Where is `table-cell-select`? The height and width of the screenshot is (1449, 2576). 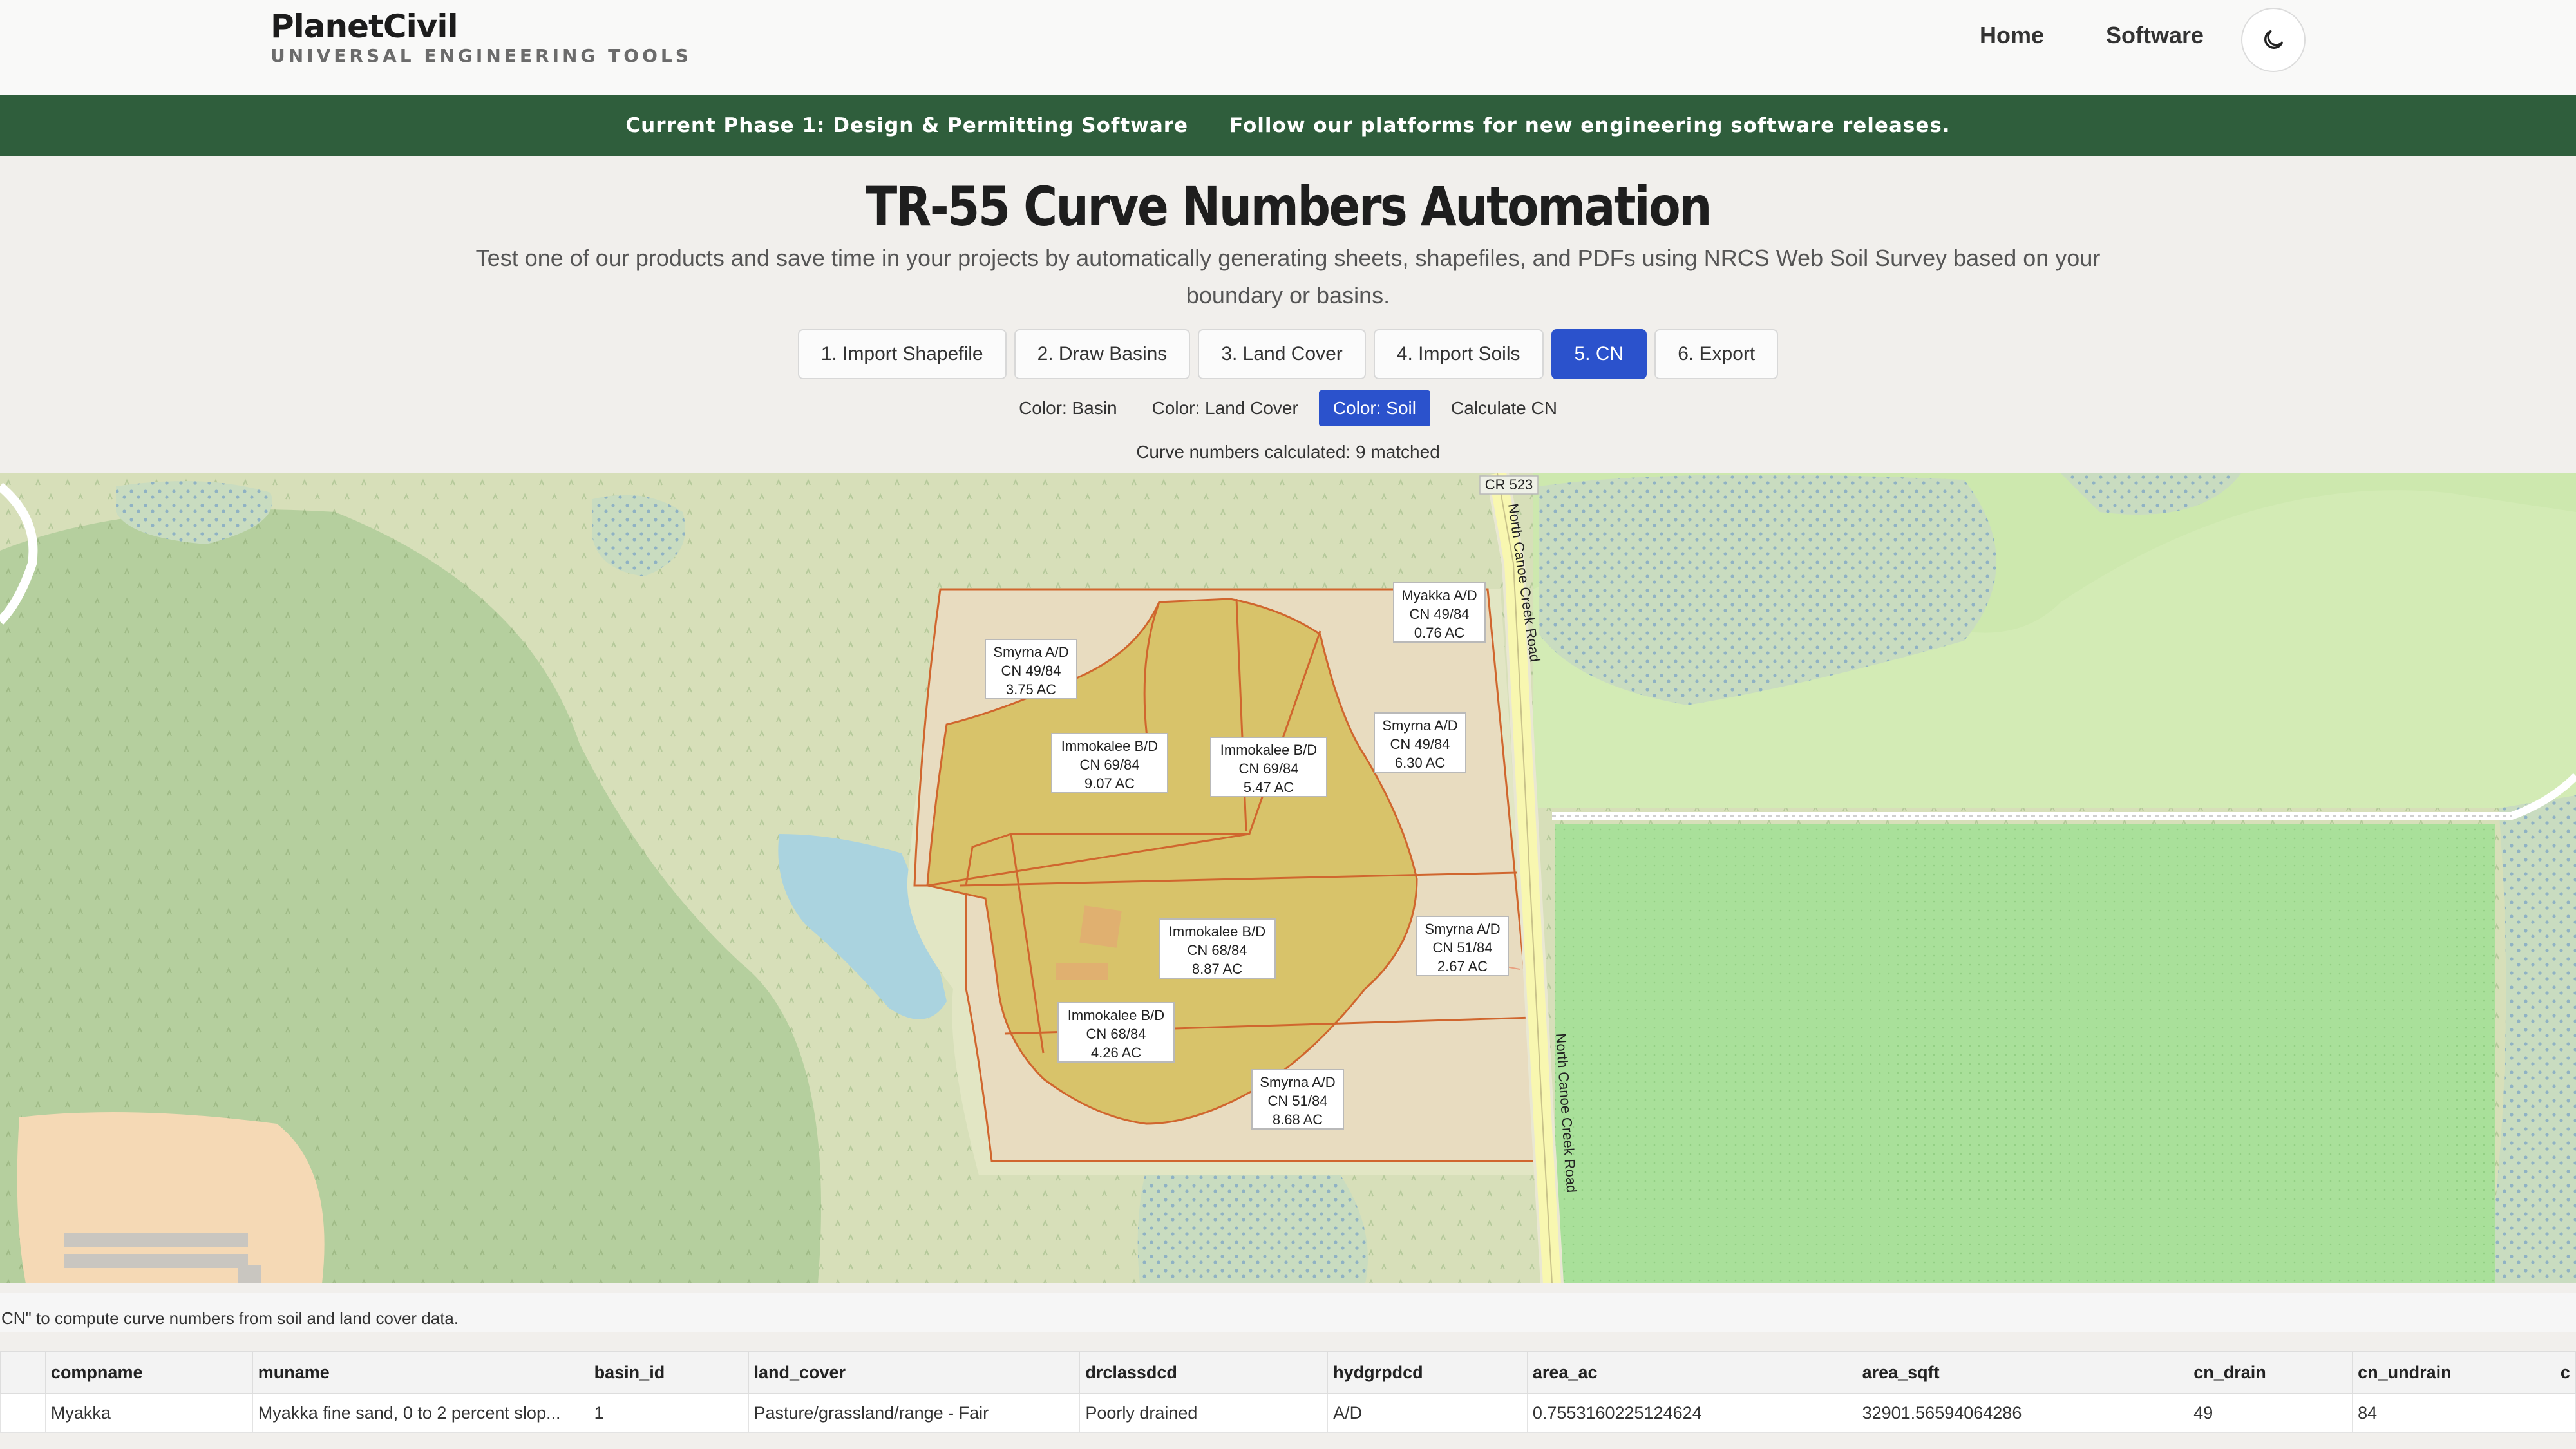 table-cell-select is located at coordinates (23, 1413).